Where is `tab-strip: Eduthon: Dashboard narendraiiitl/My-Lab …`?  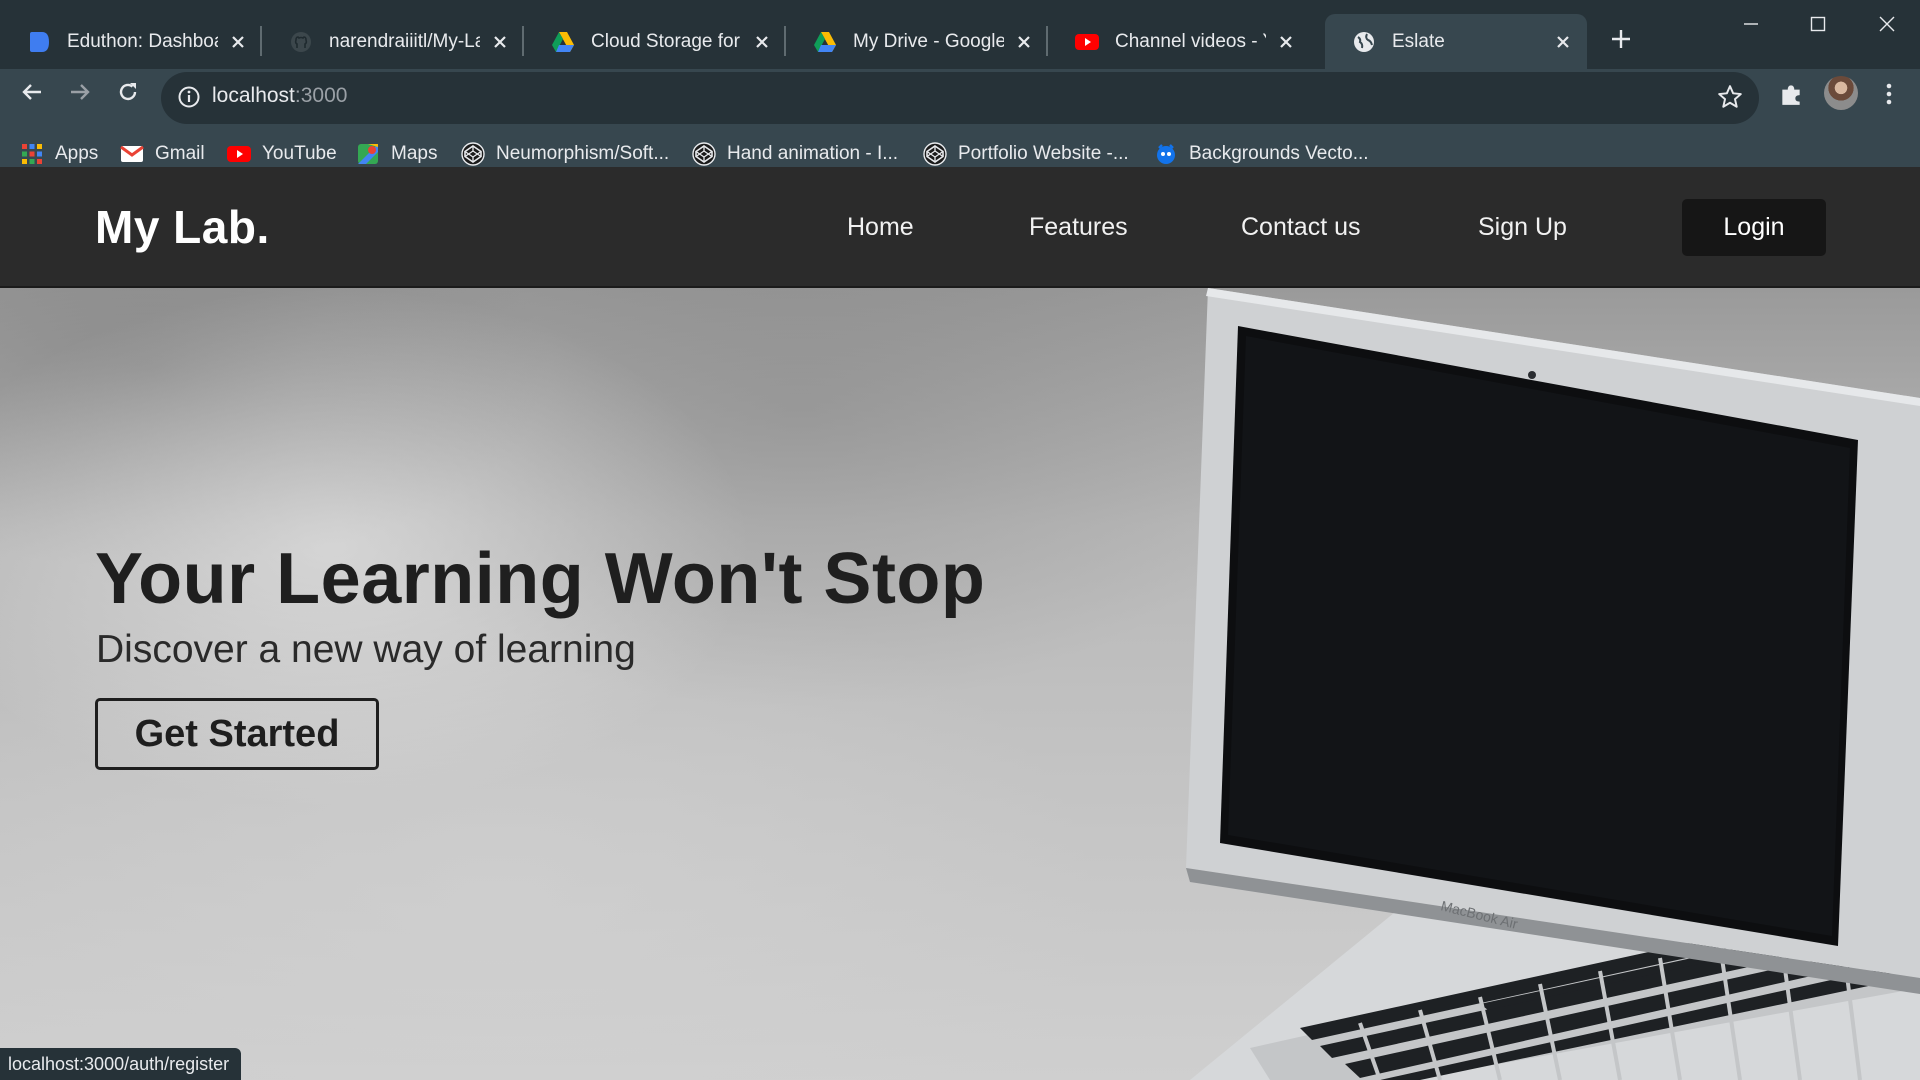 tab-strip: Eduthon: Dashboard narendraiiitl/My-Lab … is located at coordinates (960, 34).